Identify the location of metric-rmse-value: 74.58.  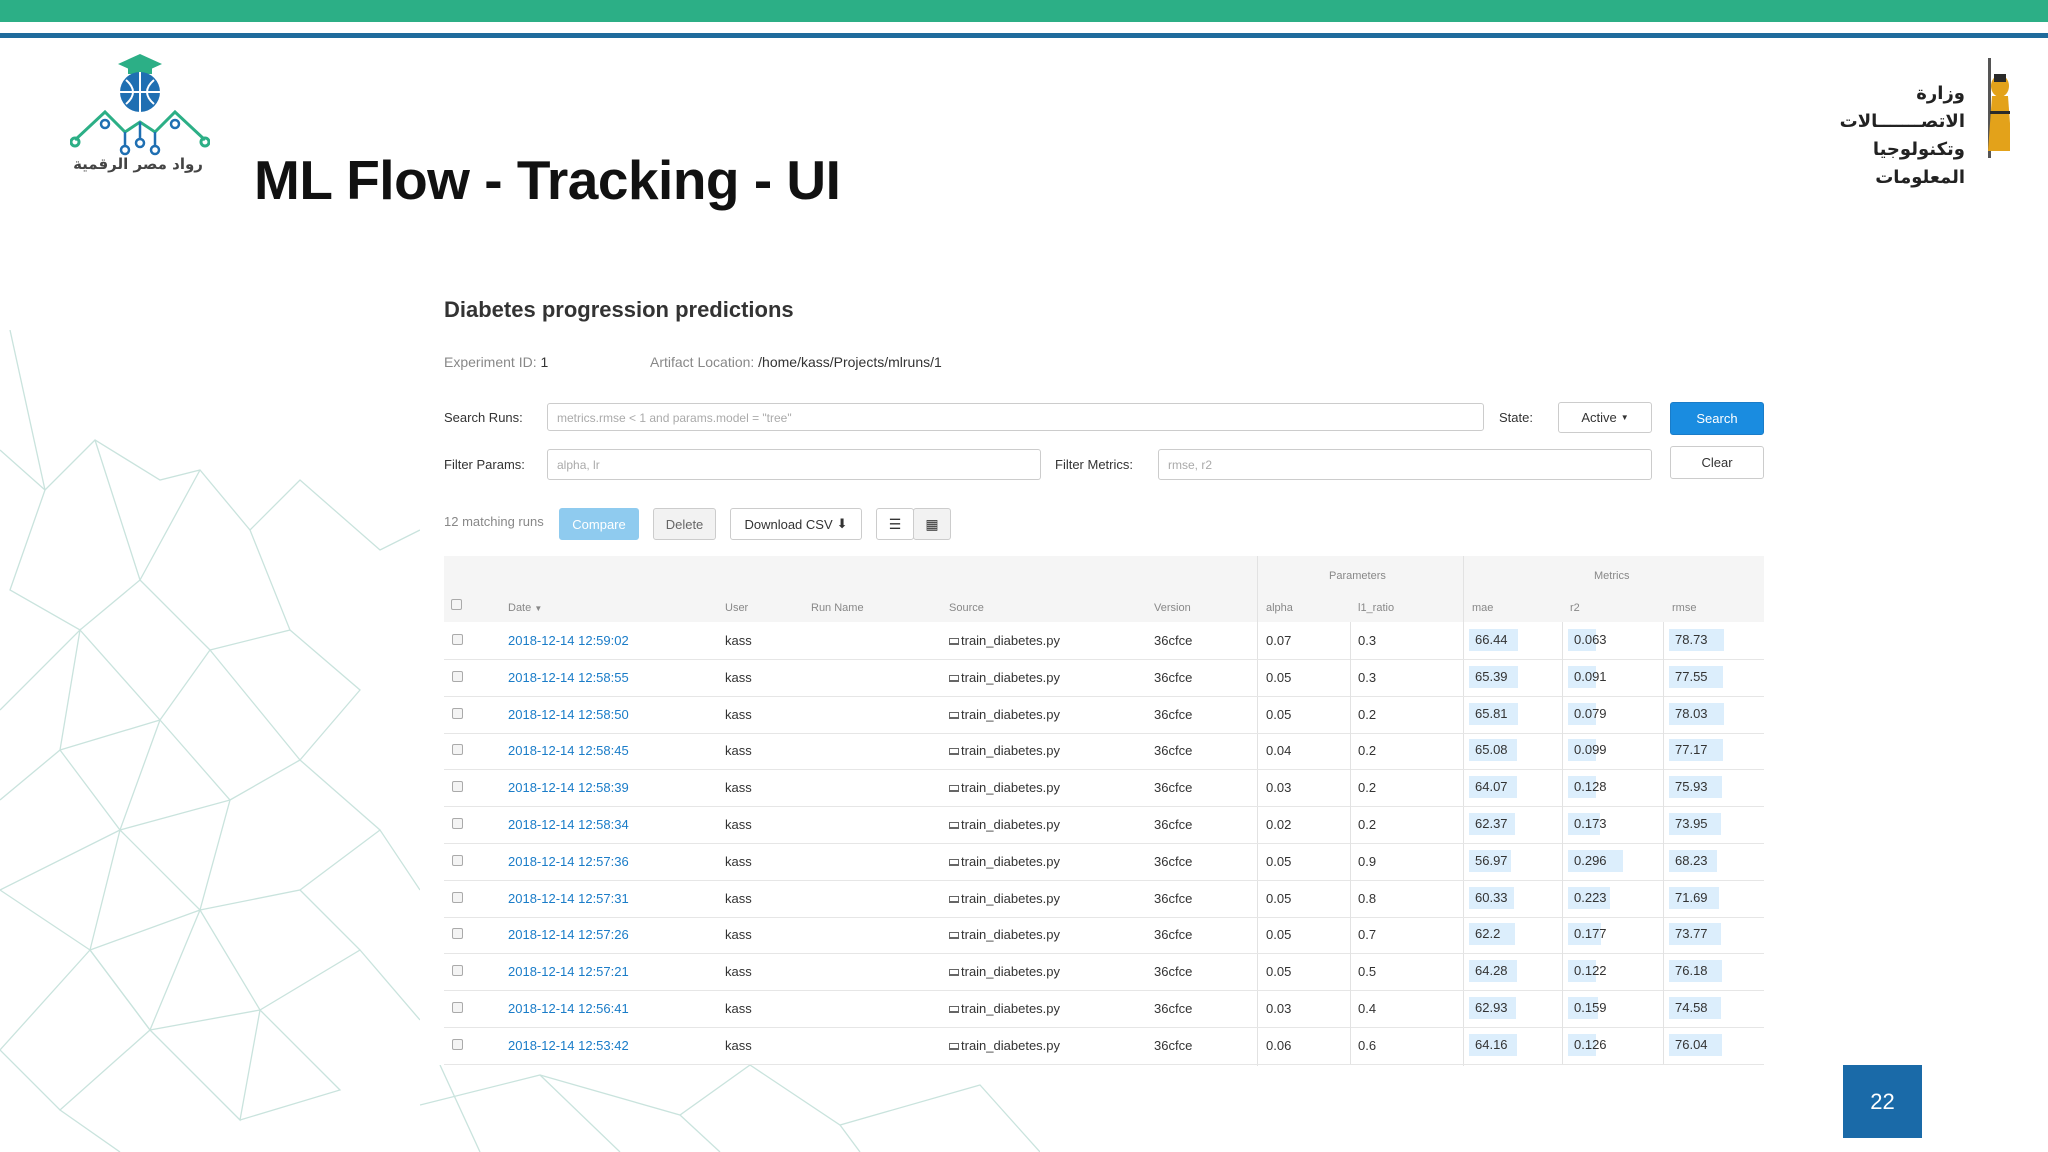
(1691, 1007).